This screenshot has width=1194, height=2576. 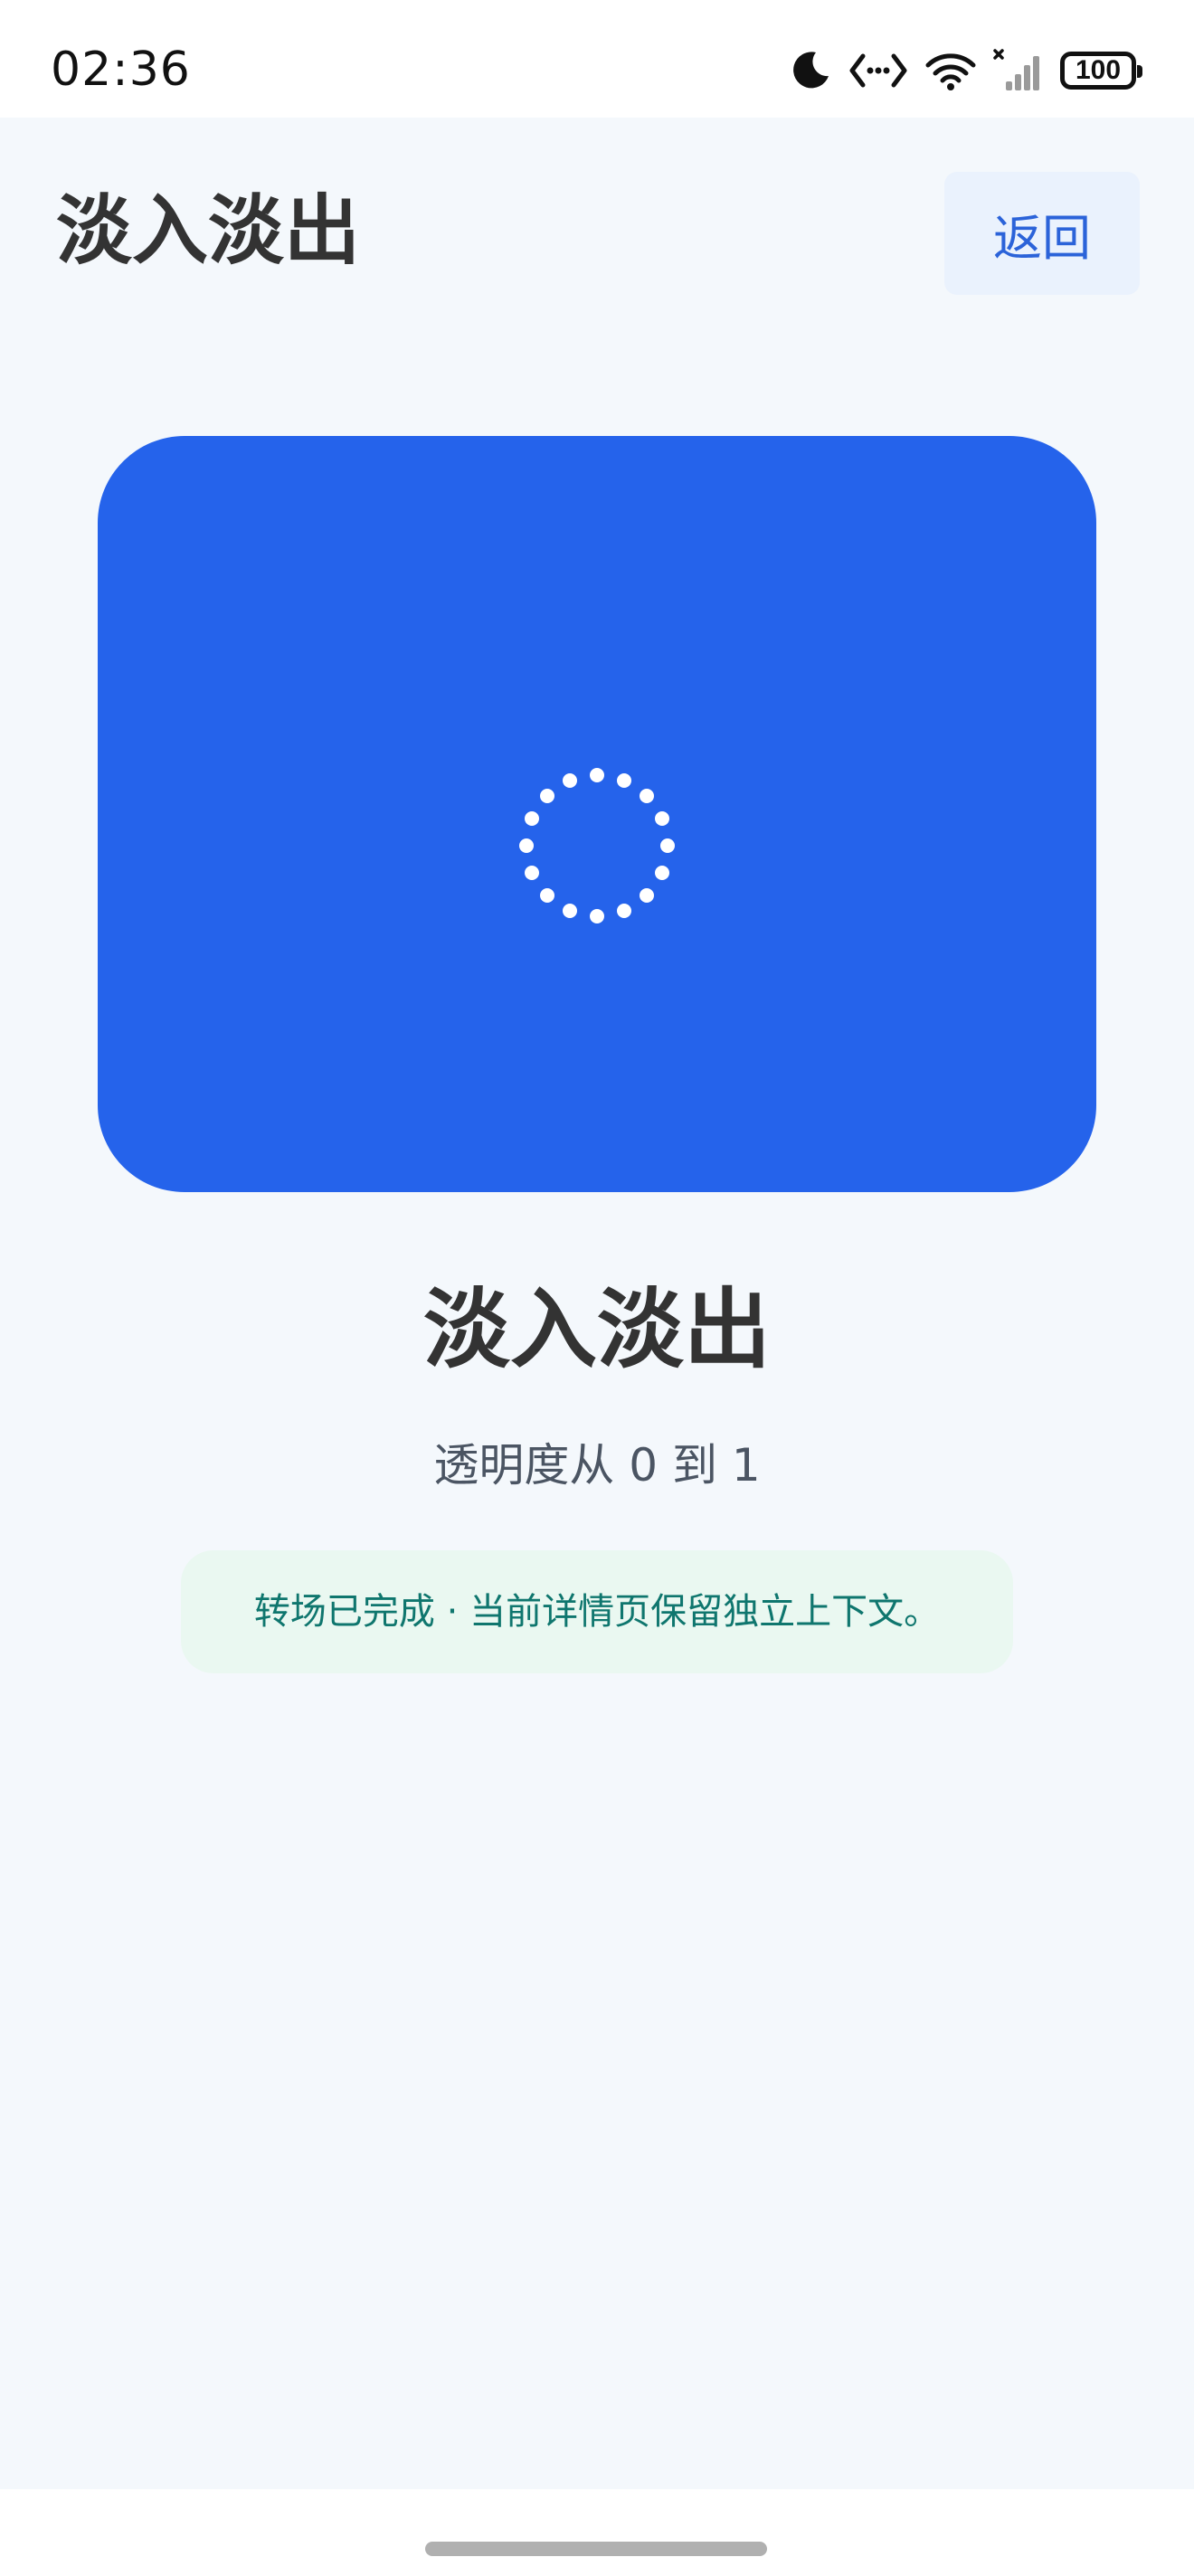 I want to click on home-indicator, so click(x=596, y=2549).